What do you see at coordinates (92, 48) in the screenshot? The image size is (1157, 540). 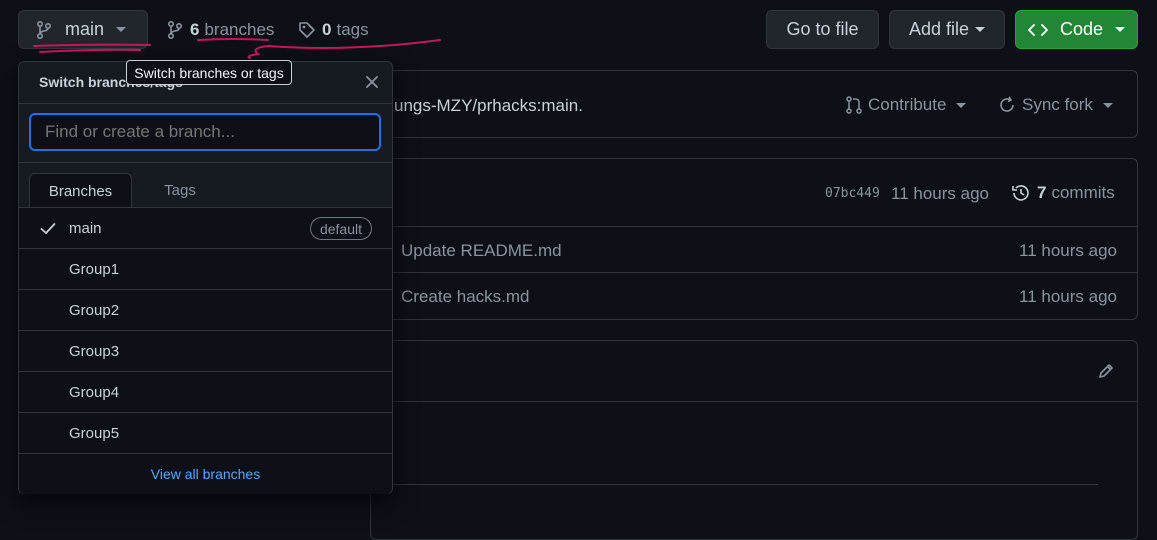 I see `annotation-underline-main` at bounding box center [92, 48].